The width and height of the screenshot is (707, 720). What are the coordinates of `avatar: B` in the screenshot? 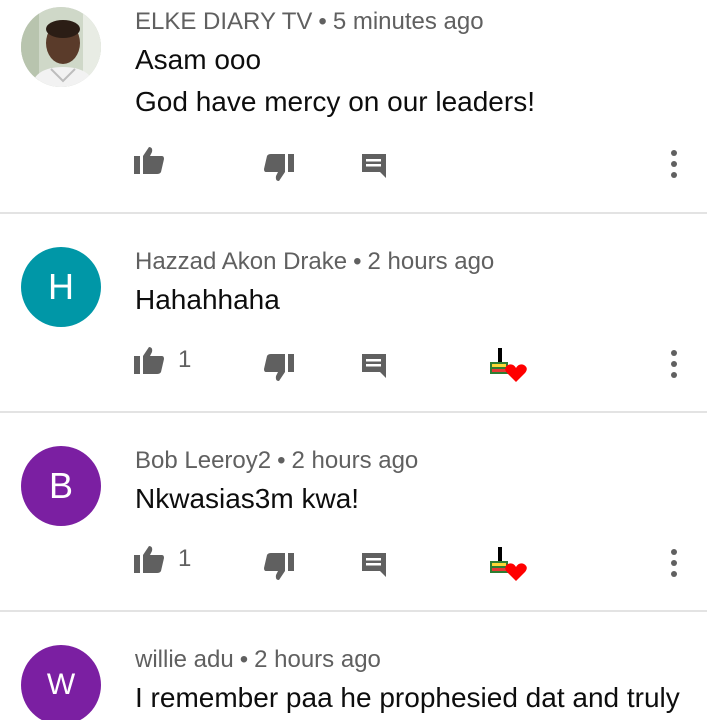 It's located at (61, 486).